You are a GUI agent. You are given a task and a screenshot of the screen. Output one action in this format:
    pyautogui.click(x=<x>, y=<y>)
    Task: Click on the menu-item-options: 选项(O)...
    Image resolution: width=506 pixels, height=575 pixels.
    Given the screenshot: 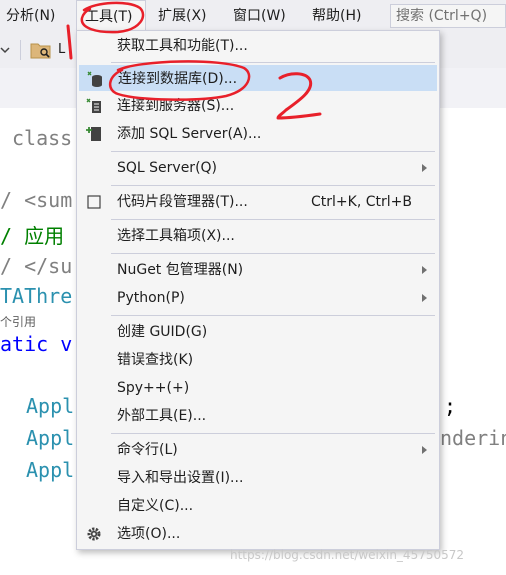 What is the action you would take?
    pyautogui.click(x=258, y=534)
    